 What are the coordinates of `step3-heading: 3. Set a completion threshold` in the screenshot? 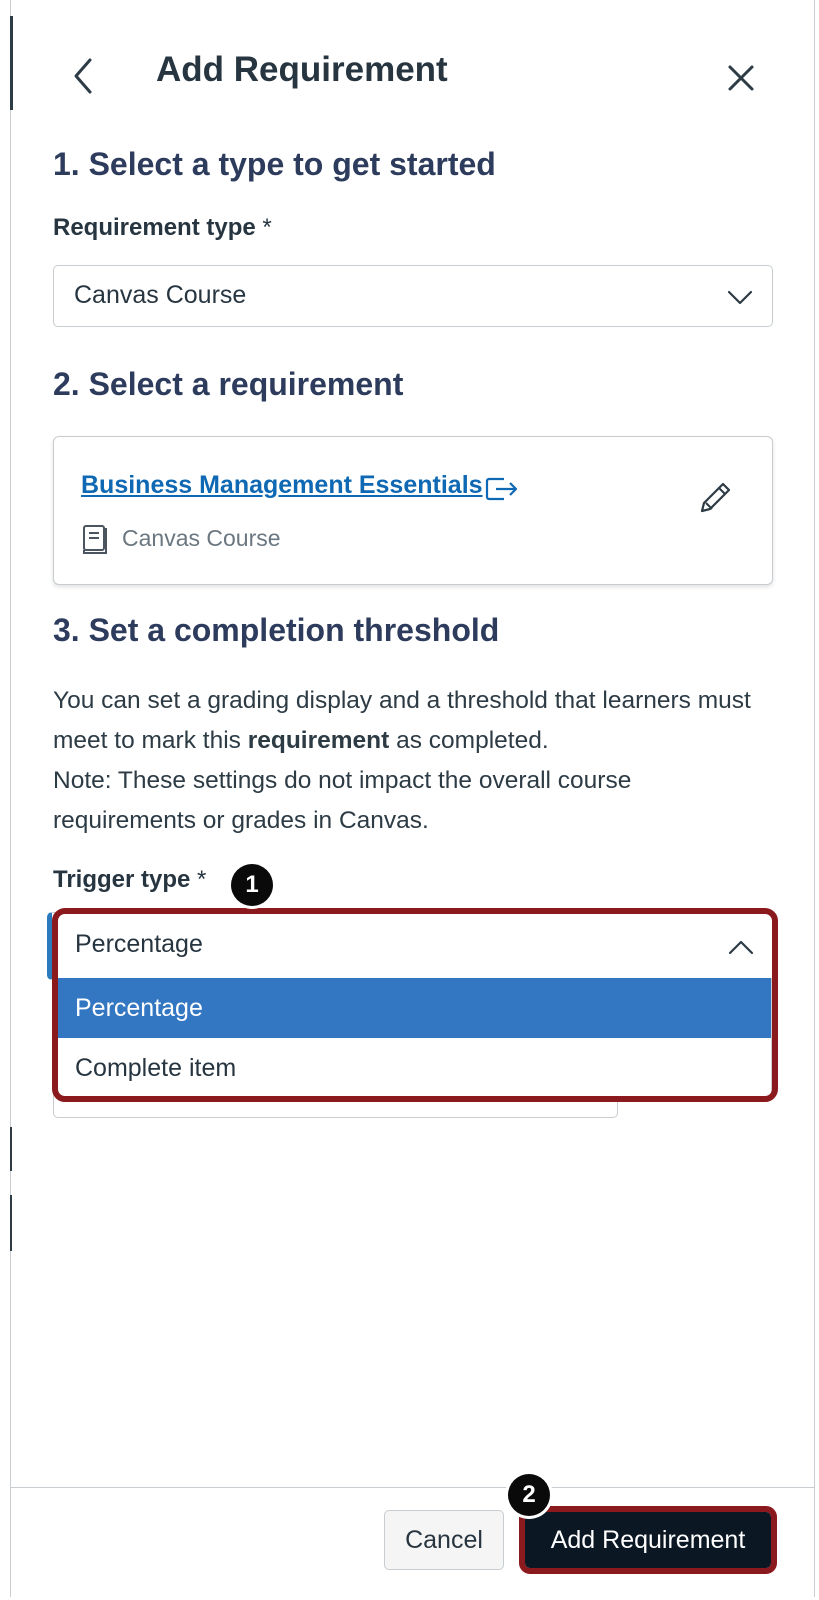 It's located at (276, 630).